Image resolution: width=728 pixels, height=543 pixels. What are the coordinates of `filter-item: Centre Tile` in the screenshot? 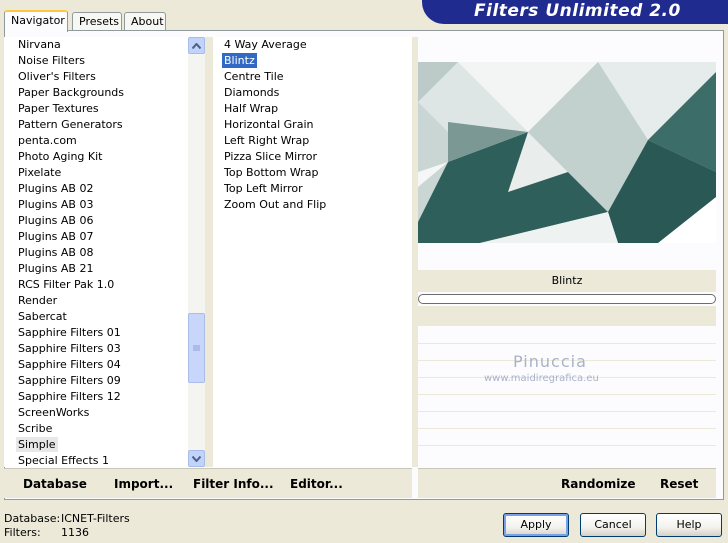 It's located at (254, 76).